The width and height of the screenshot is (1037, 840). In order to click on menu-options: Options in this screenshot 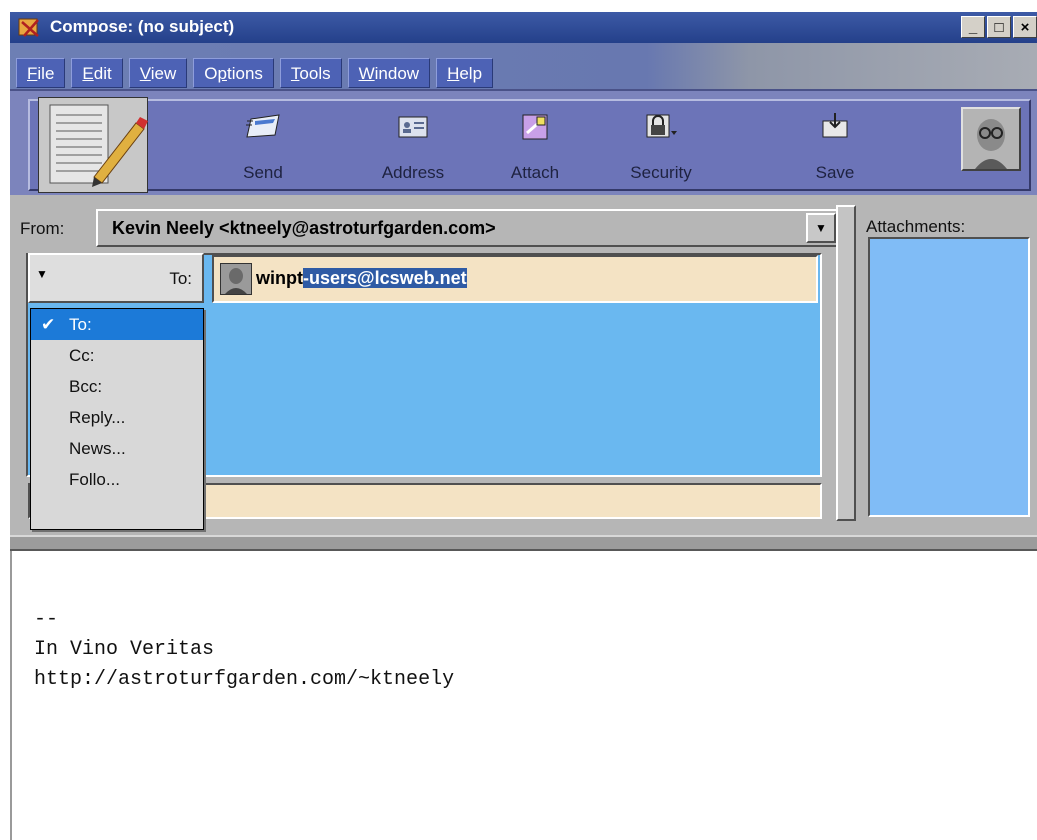, I will do `click(233, 73)`.